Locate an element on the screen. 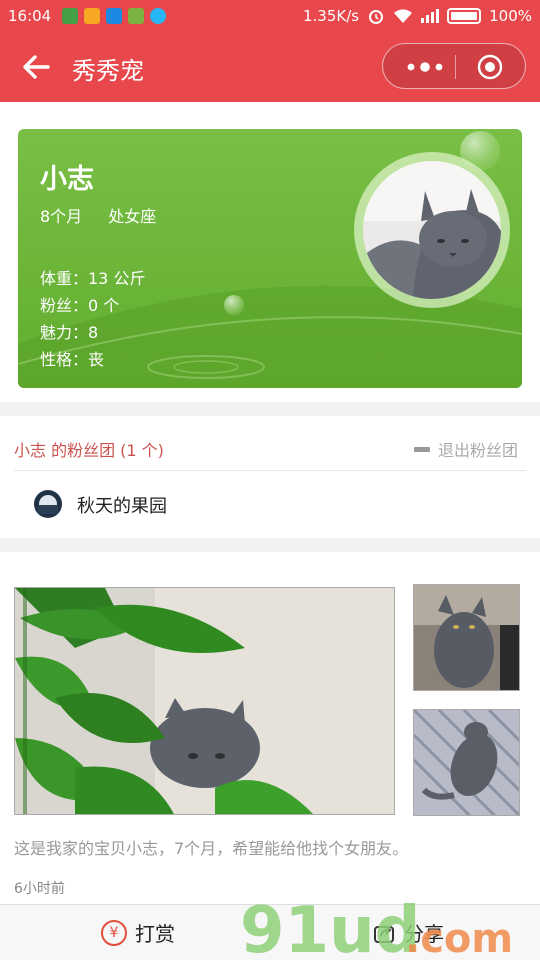  yen-coin-icon: ¥ is located at coordinates (114, 932).